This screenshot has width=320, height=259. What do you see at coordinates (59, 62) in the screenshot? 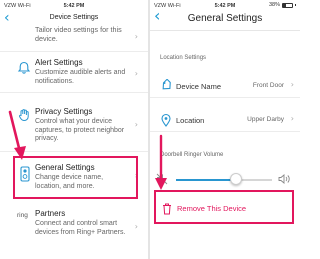
I see `item-title: Alert Settings` at bounding box center [59, 62].